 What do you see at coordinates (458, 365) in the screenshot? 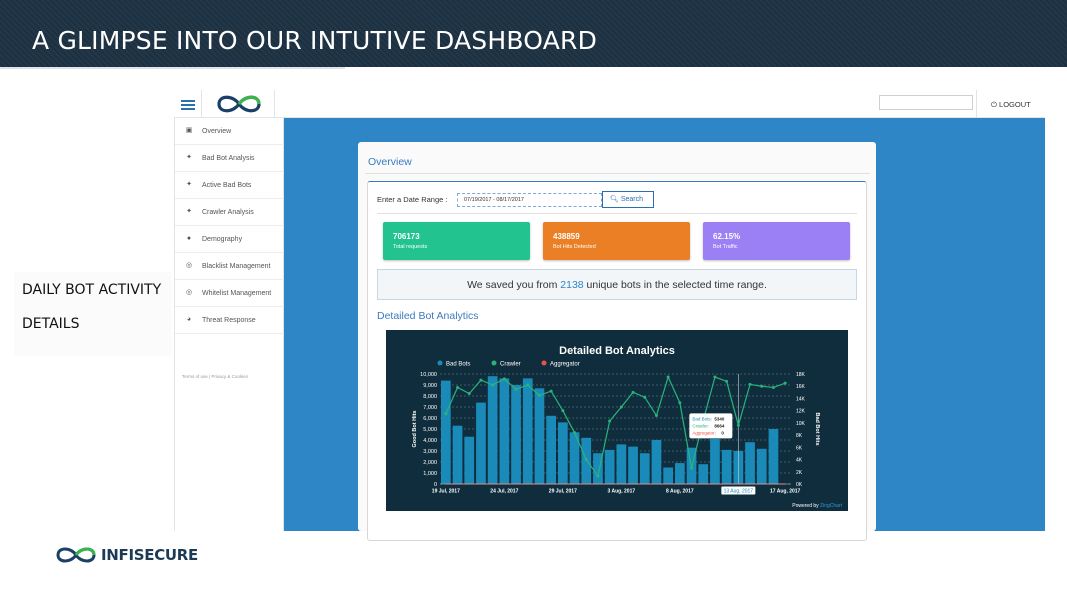
I see `legend-label: Bad Bots` at bounding box center [458, 365].